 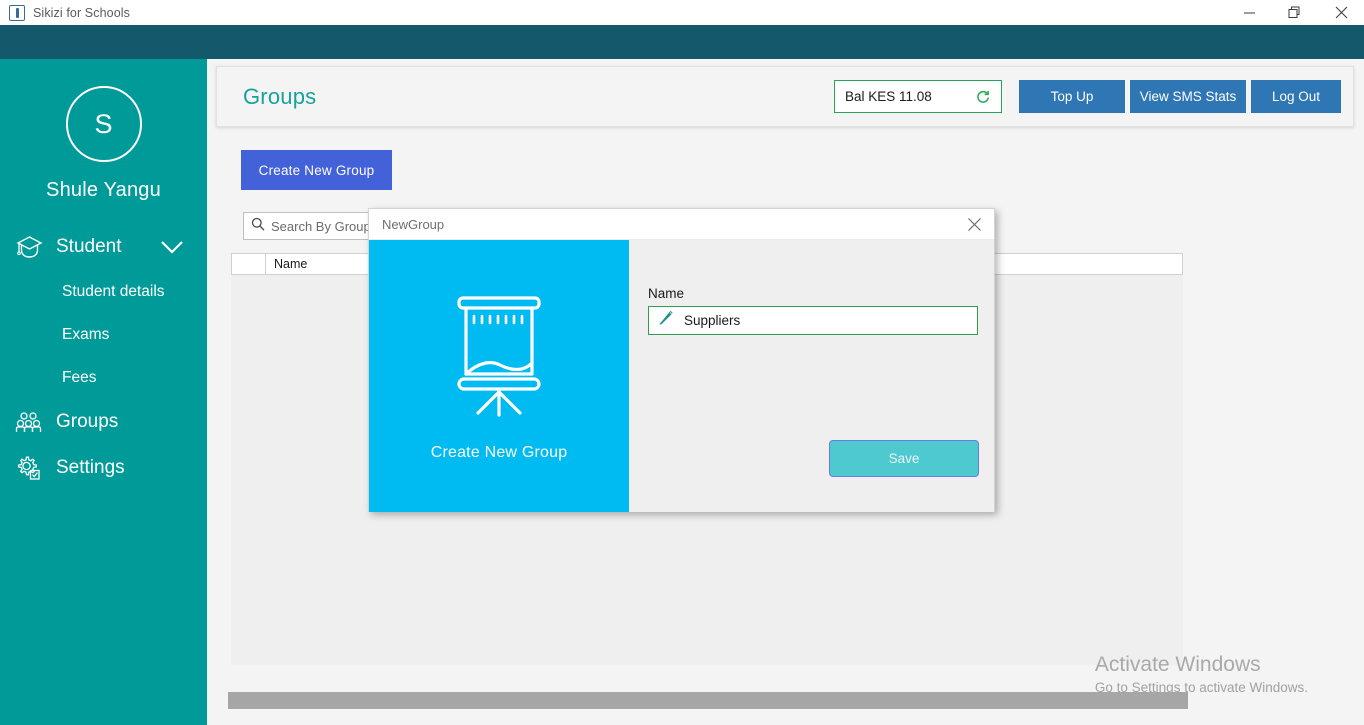 I want to click on refresh-icon, so click(x=983, y=97).